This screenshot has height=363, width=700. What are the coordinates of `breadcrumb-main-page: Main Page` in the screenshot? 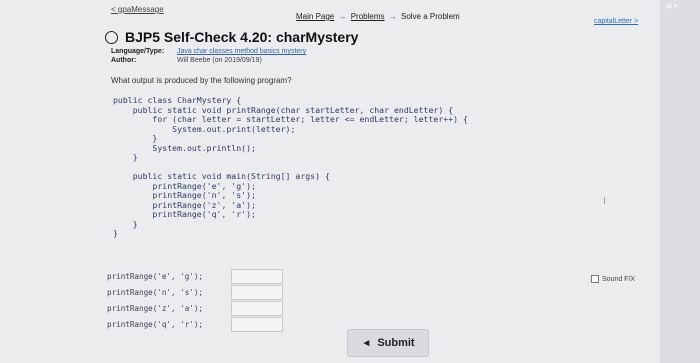 It's located at (315, 16).